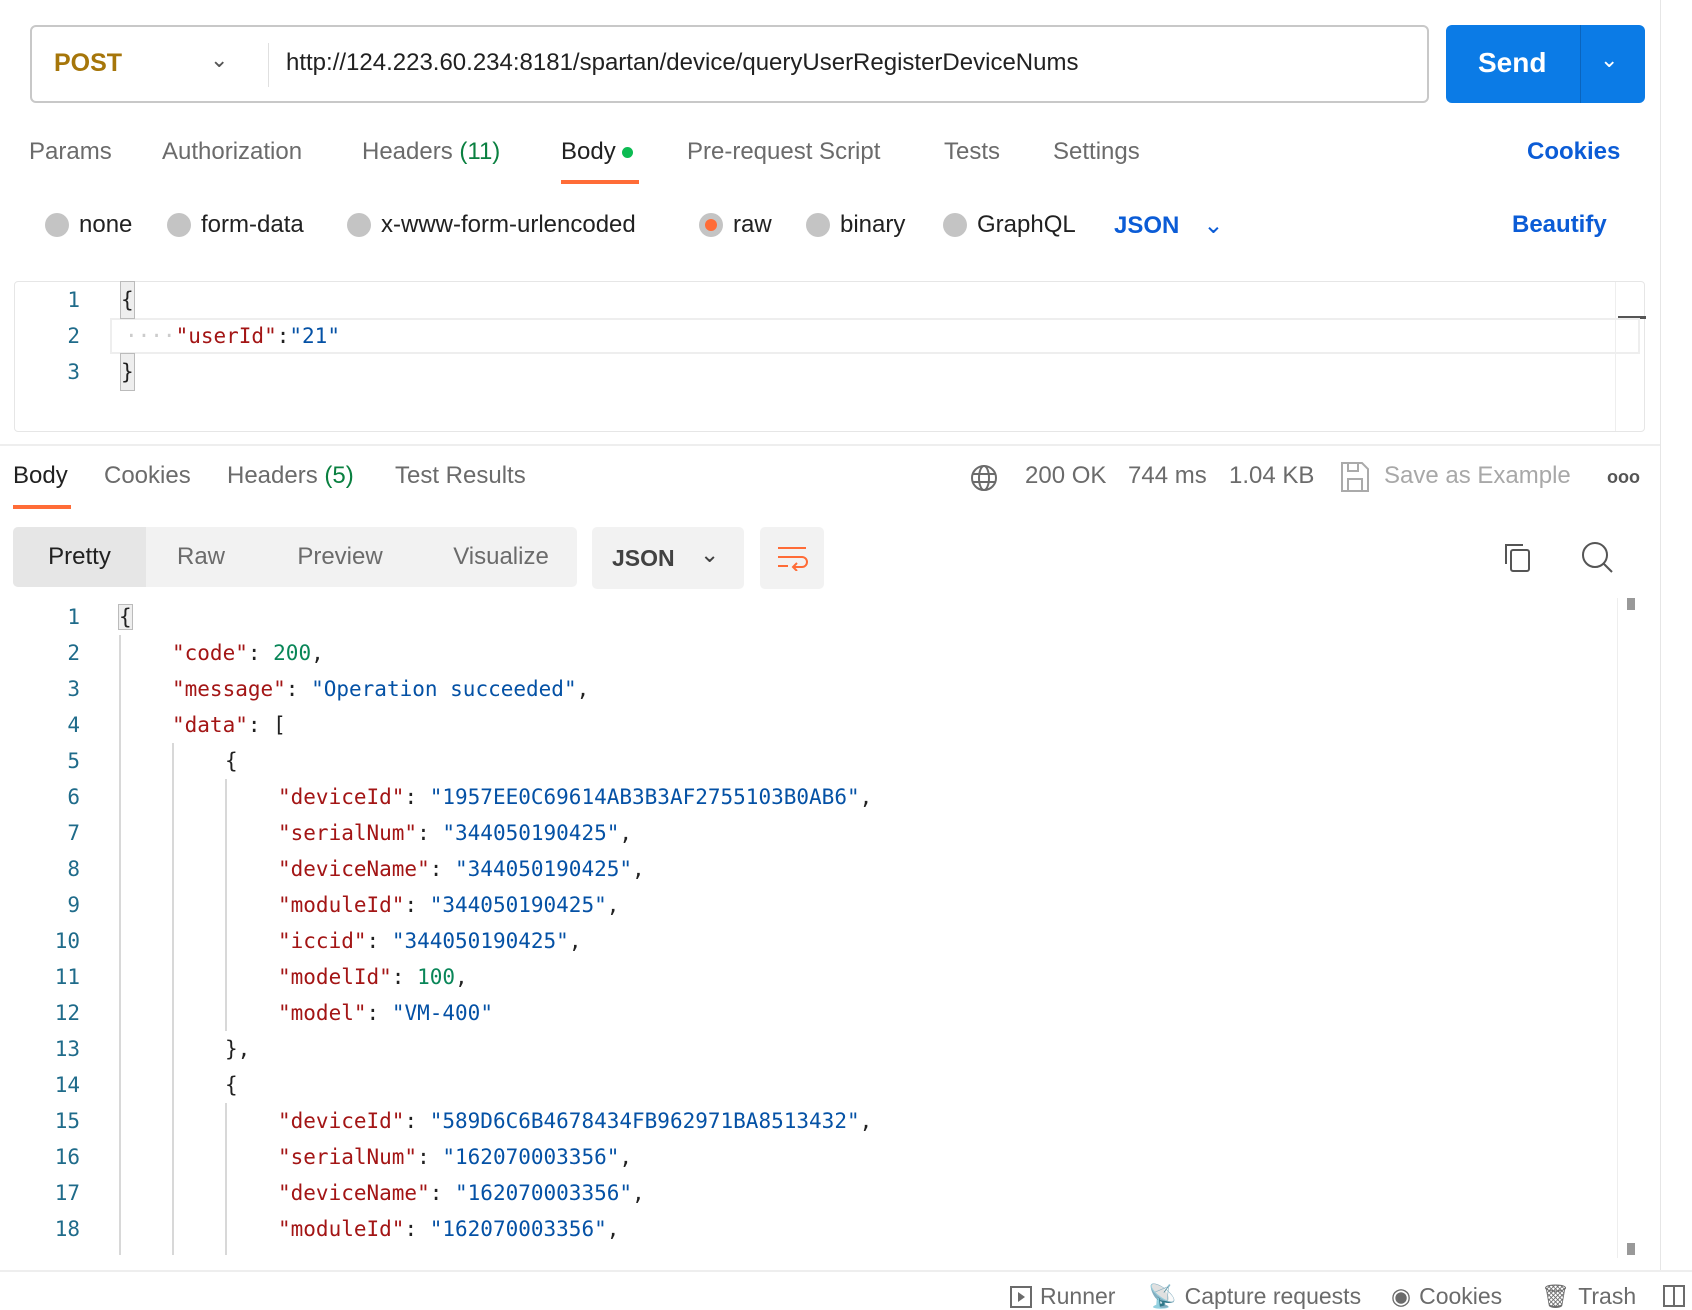 The image size is (1692, 1310). What do you see at coordinates (373, 977) in the screenshot?
I see `code-line: "modelId": 100,` at bounding box center [373, 977].